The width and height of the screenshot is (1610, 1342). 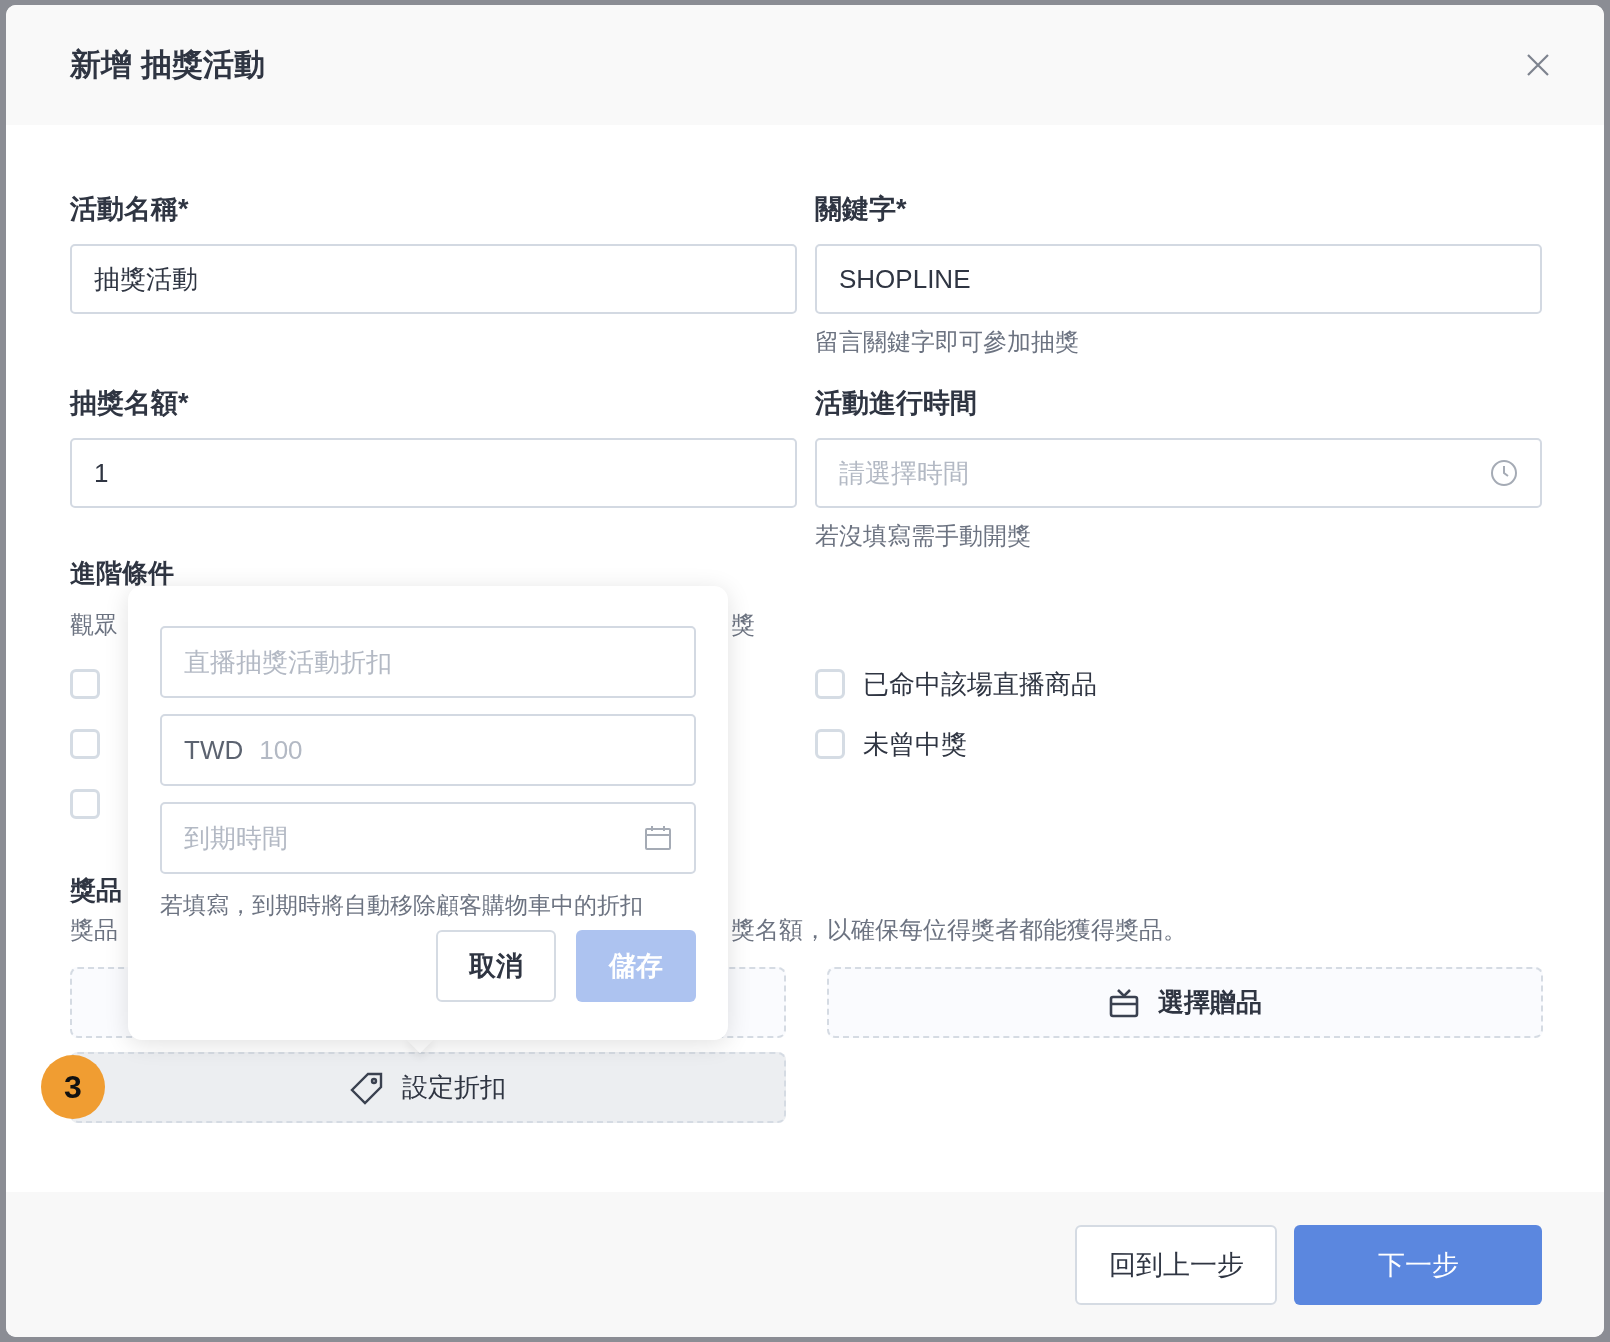 I want to click on secondary-button: 取消, so click(x=496, y=966).